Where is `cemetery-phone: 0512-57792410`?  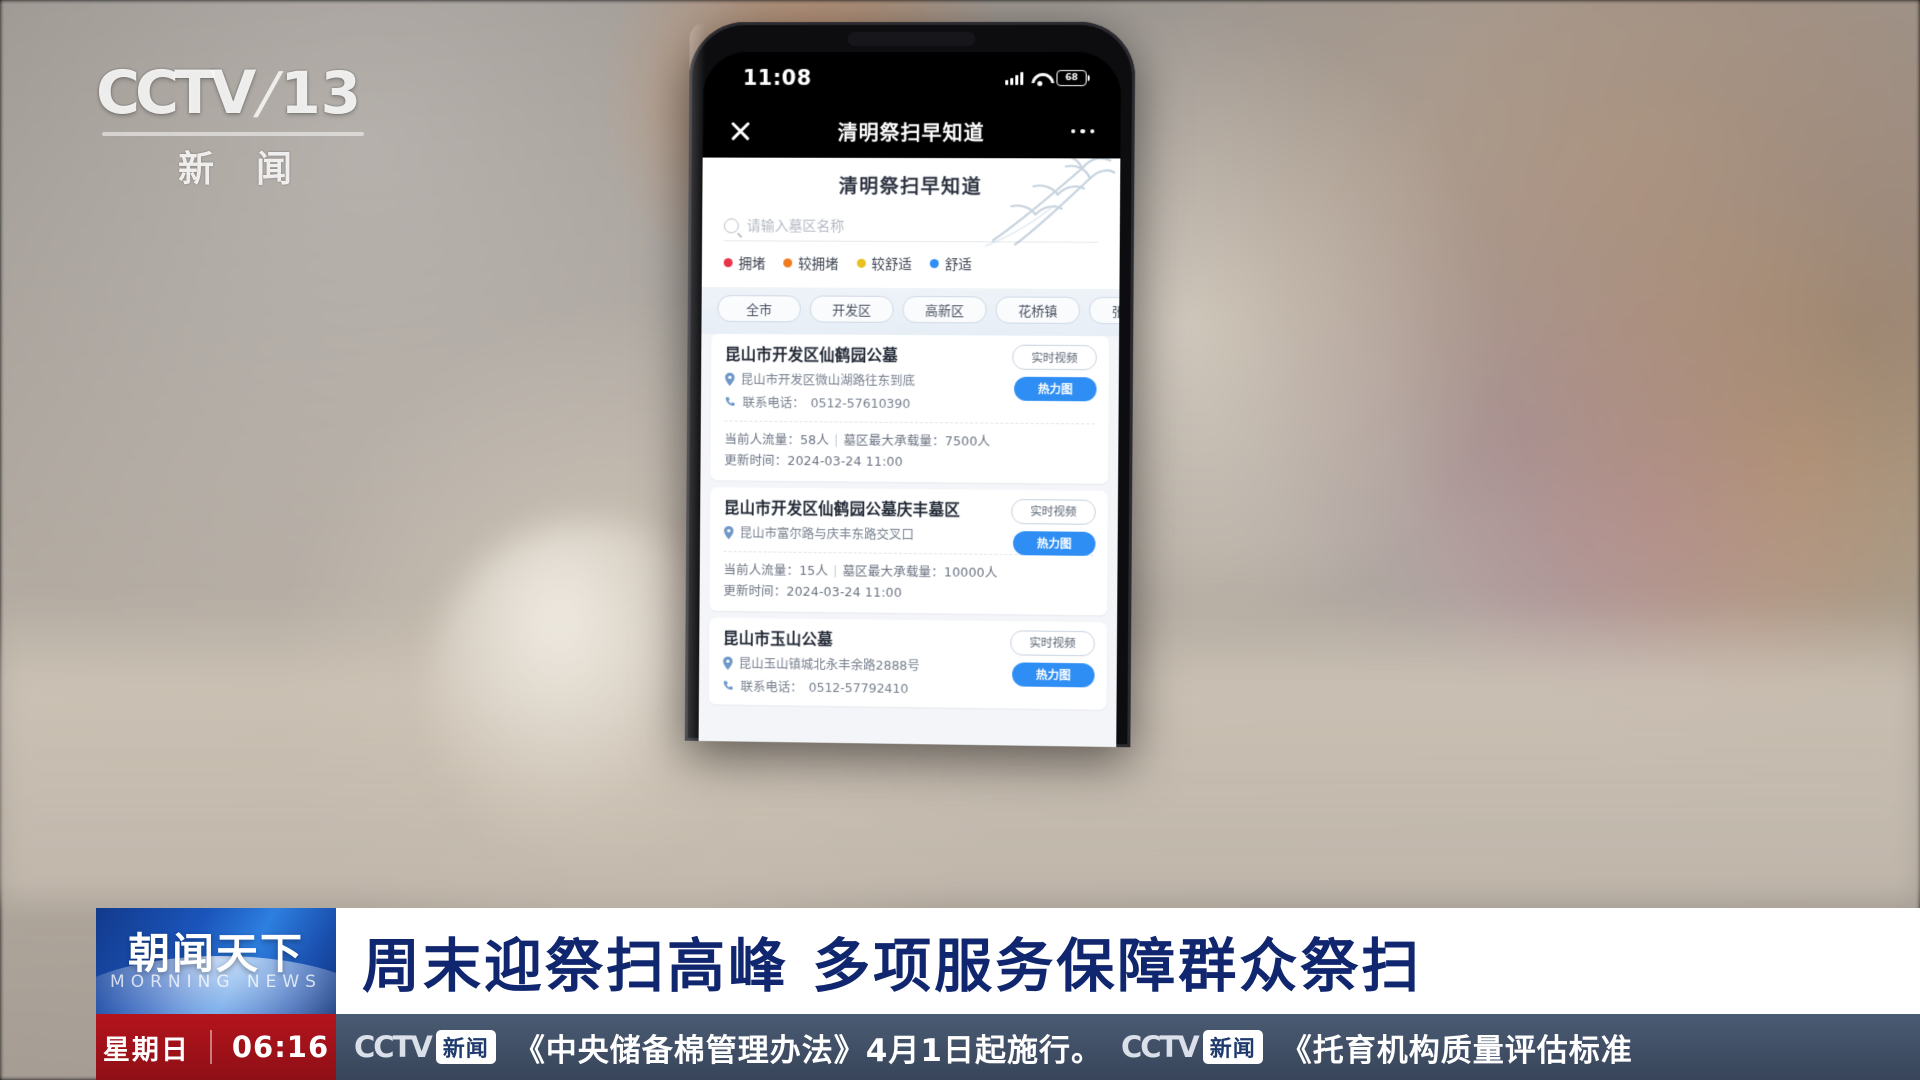
cemetery-phone: 0512-57792410 is located at coordinates (858, 687).